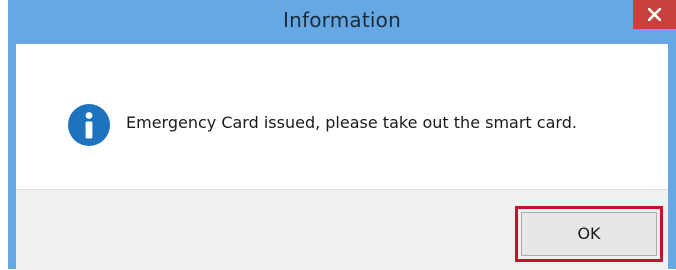 The height and width of the screenshot is (270, 676). I want to click on dialog-title: Information, so click(342, 20).